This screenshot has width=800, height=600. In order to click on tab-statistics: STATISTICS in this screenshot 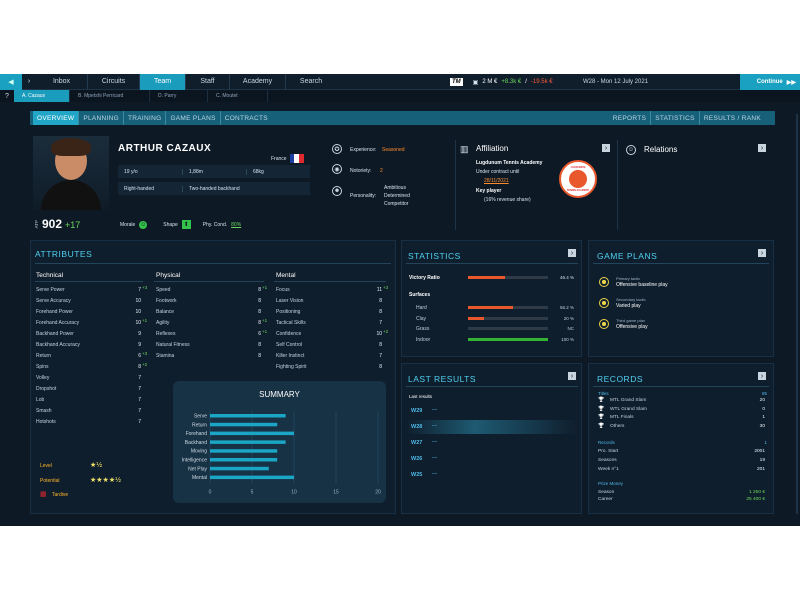, I will do `click(675, 118)`.